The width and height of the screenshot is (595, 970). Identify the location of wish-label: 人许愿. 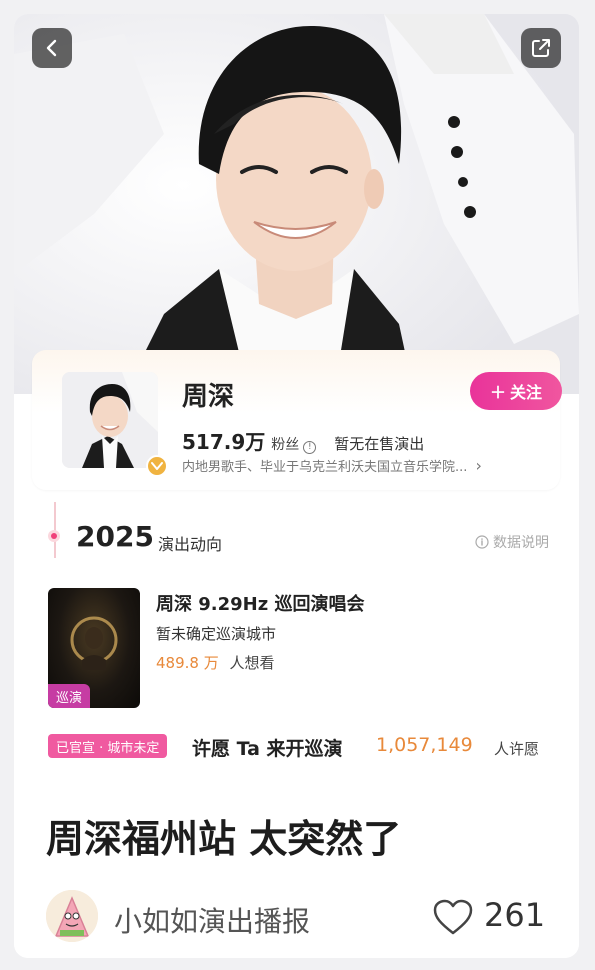
(517, 749).